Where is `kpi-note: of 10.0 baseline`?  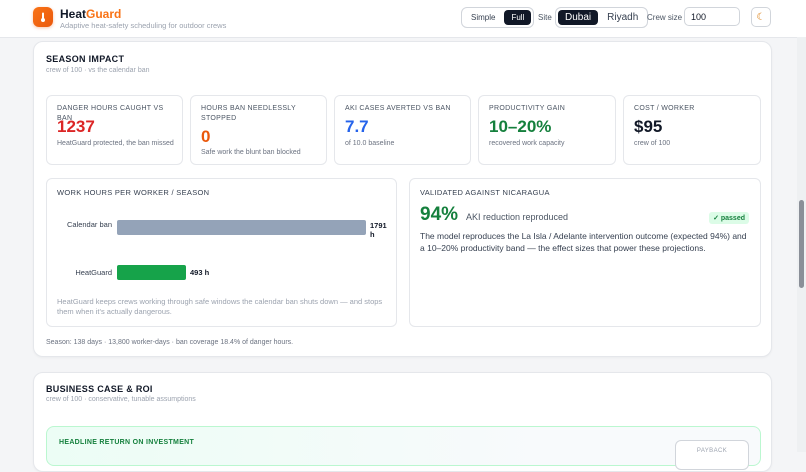
kpi-note: of 10.0 baseline is located at coordinates (370, 143).